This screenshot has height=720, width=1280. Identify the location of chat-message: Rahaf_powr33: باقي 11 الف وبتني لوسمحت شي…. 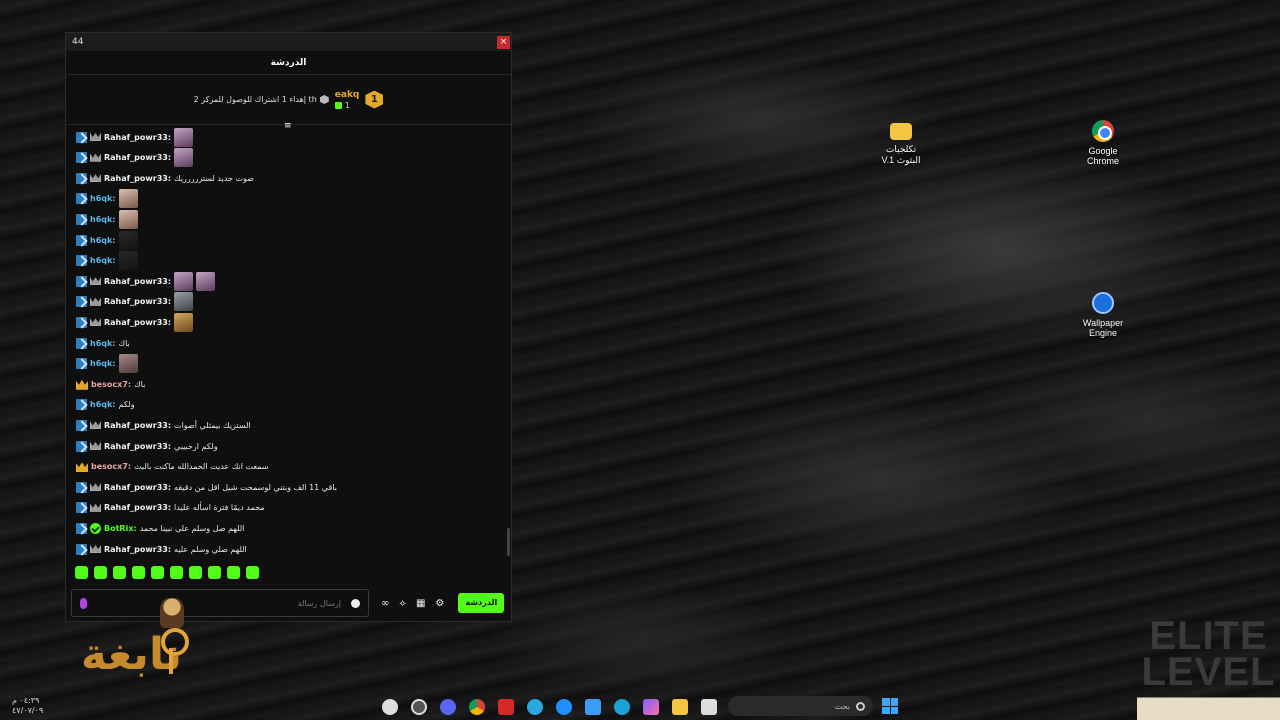
(206, 487).